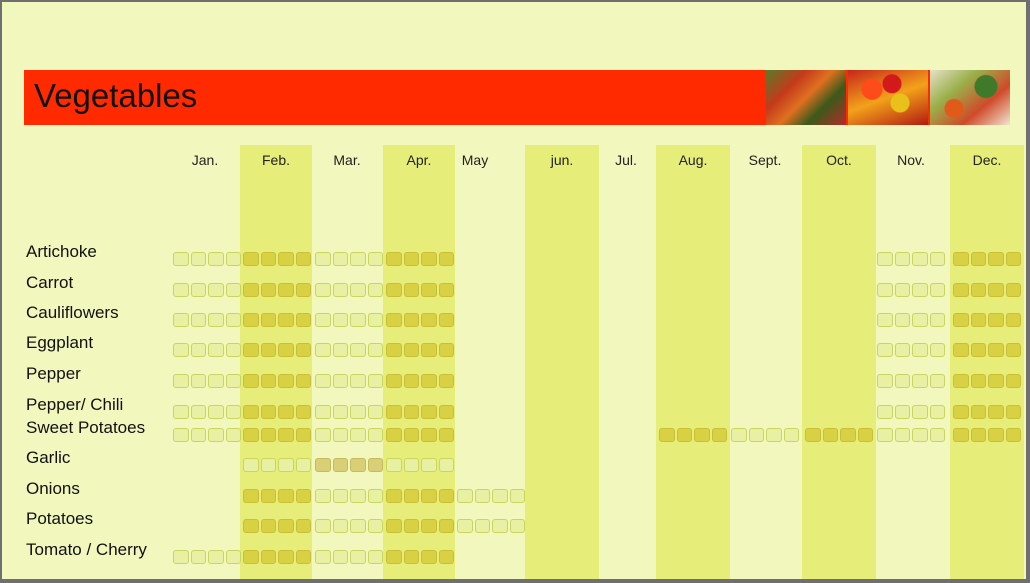 The height and width of the screenshot is (583, 1030). What do you see at coordinates (517, 97) in the screenshot?
I see `title-banner: Vegetables` at bounding box center [517, 97].